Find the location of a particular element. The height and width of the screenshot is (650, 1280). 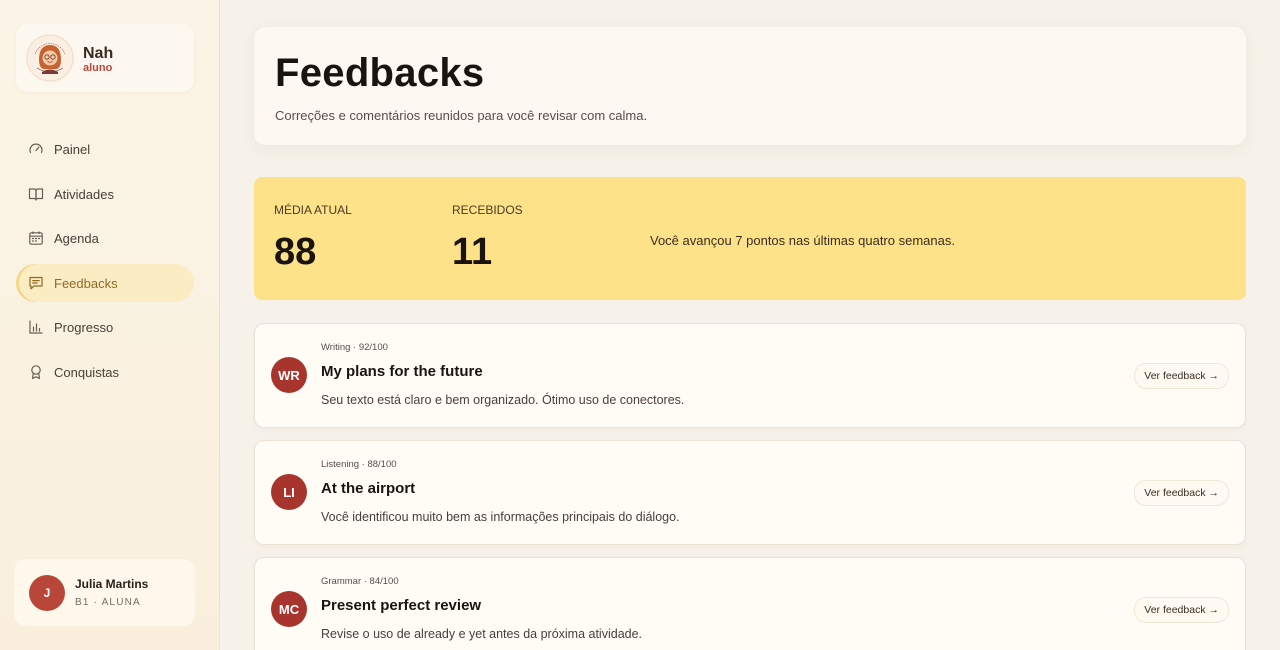

average-value: 88 is located at coordinates (295, 252).